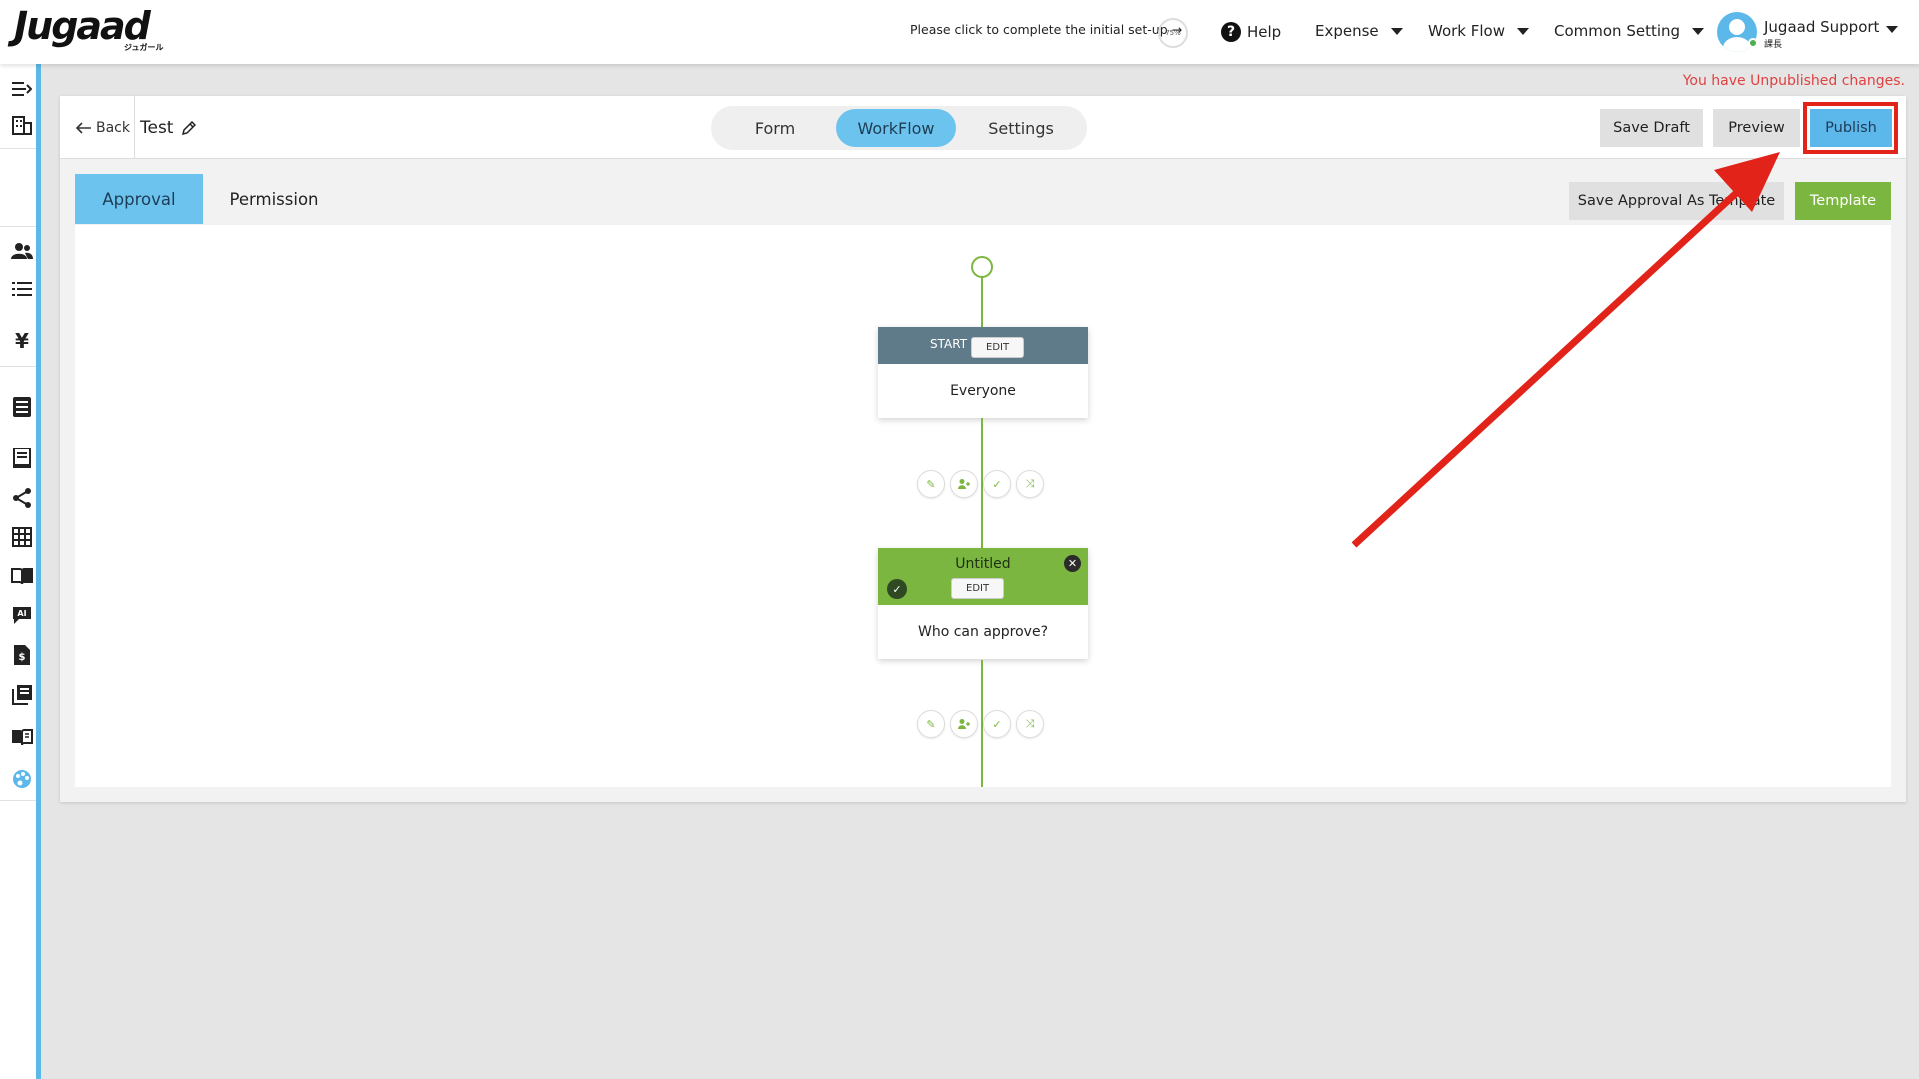  I want to click on approval-step-title: Untitled, so click(983, 564).